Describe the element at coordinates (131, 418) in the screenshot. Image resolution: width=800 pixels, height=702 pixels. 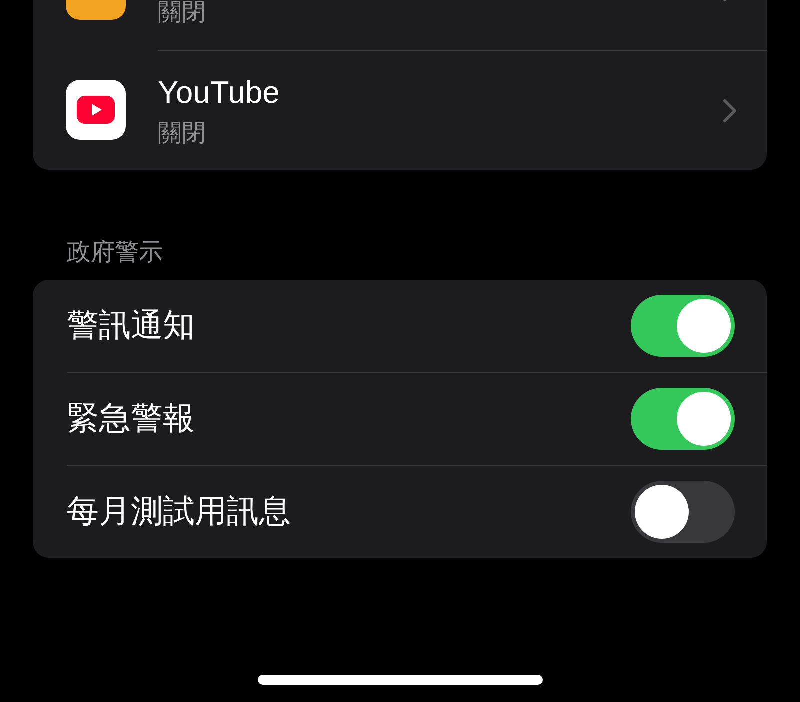
I see `setting-label: 緊急警報` at that location.